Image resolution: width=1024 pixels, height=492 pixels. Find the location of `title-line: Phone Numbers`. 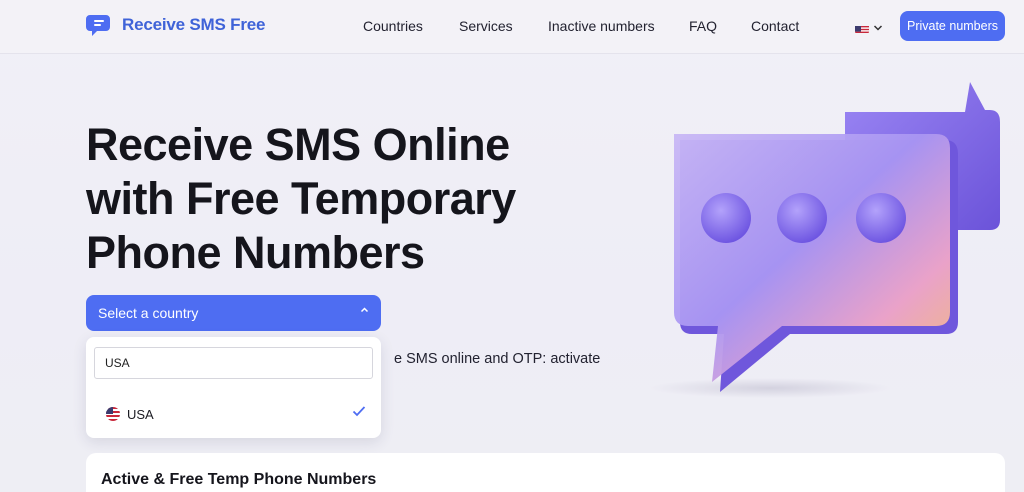

title-line: Phone Numbers is located at coordinates (255, 252).